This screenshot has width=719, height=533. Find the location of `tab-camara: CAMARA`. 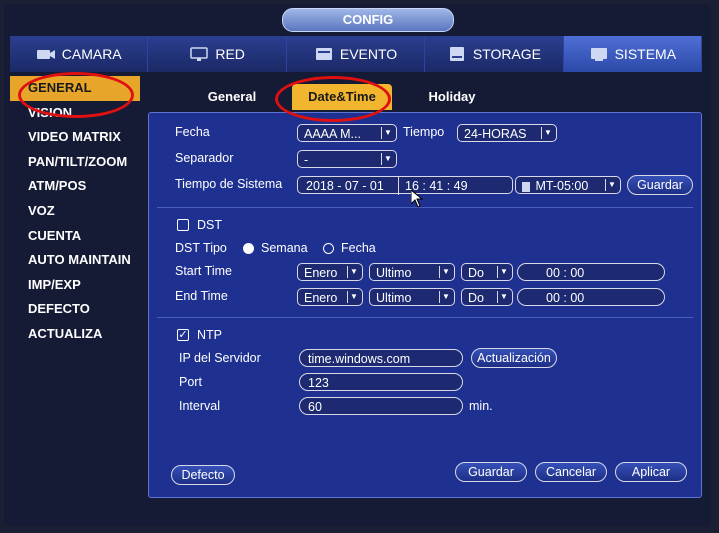

tab-camara: CAMARA is located at coordinates (79, 54).